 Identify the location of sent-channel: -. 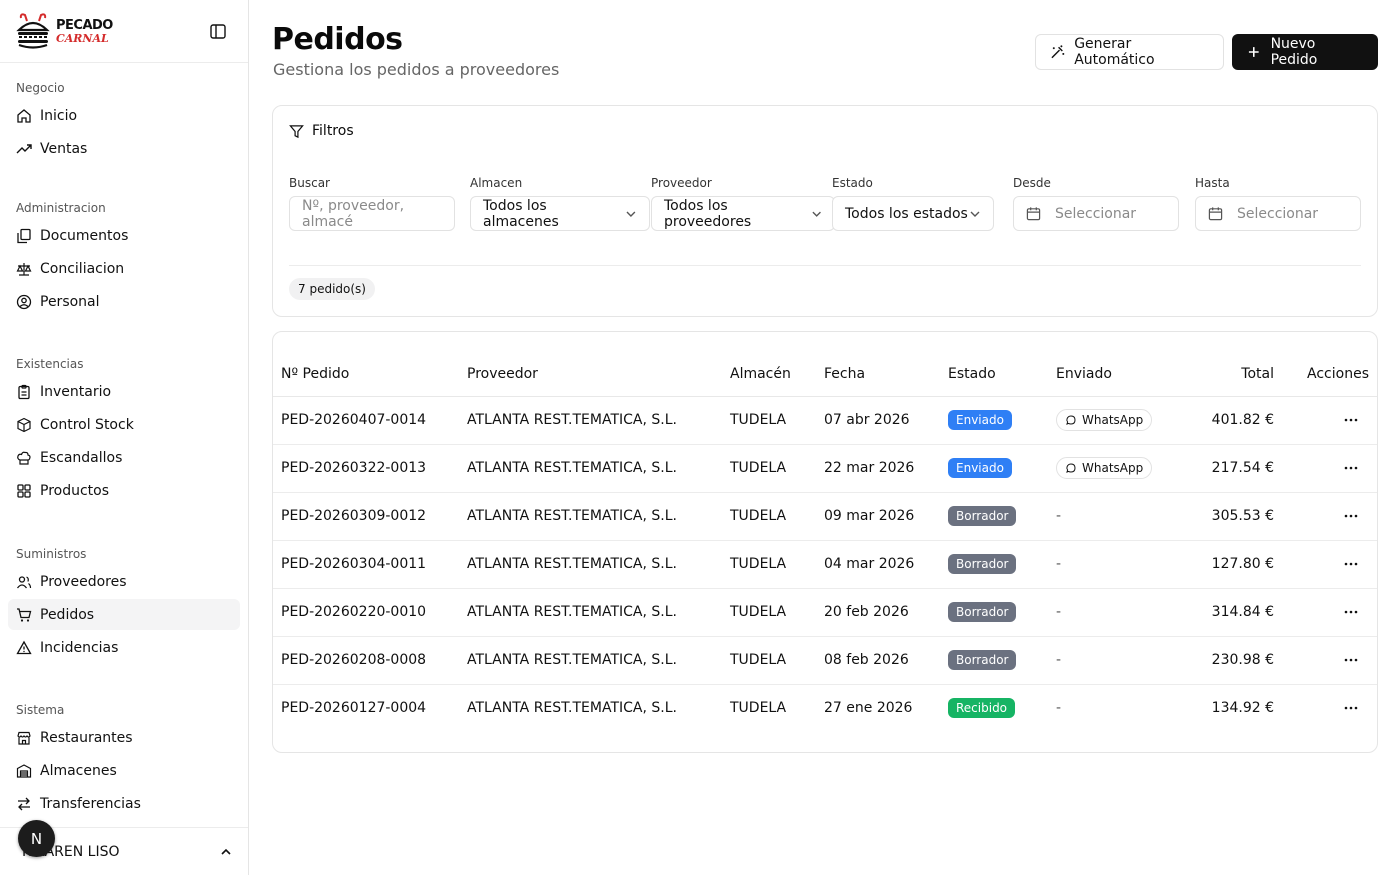
(1059, 708).